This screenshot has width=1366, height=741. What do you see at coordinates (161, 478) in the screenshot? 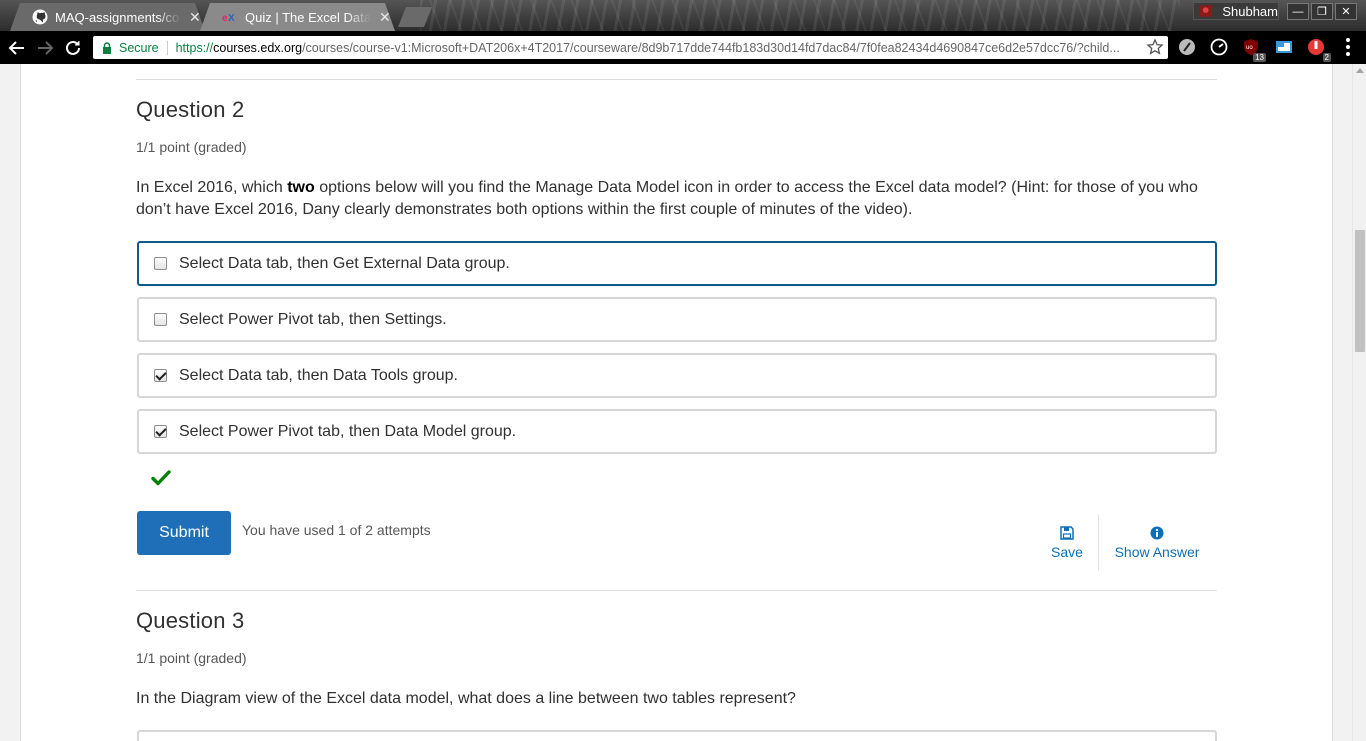
I see `correct-checkmark-icon` at bounding box center [161, 478].